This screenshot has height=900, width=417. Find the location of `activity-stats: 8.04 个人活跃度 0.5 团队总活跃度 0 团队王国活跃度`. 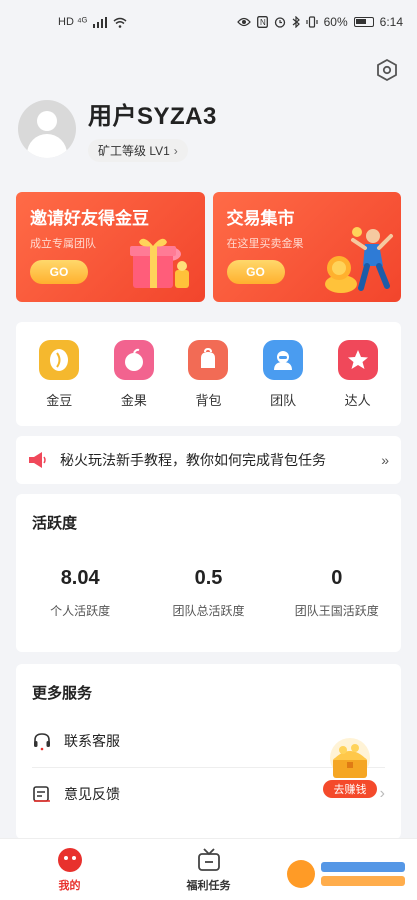

activity-stats: 8.04 个人活跃度 0.5 团队总活跃度 0 团队王国活跃度 is located at coordinates (208, 593).